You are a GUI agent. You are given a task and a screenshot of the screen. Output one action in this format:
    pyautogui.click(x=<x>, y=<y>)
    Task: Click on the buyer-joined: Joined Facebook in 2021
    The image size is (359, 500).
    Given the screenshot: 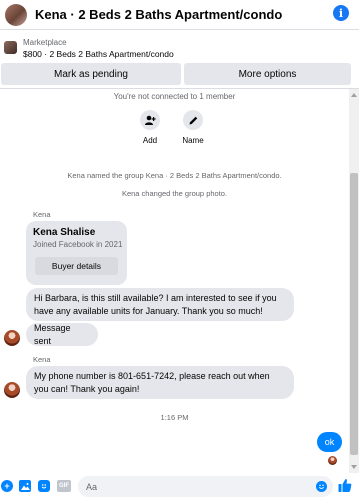 What is the action you would take?
    pyautogui.click(x=78, y=244)
    